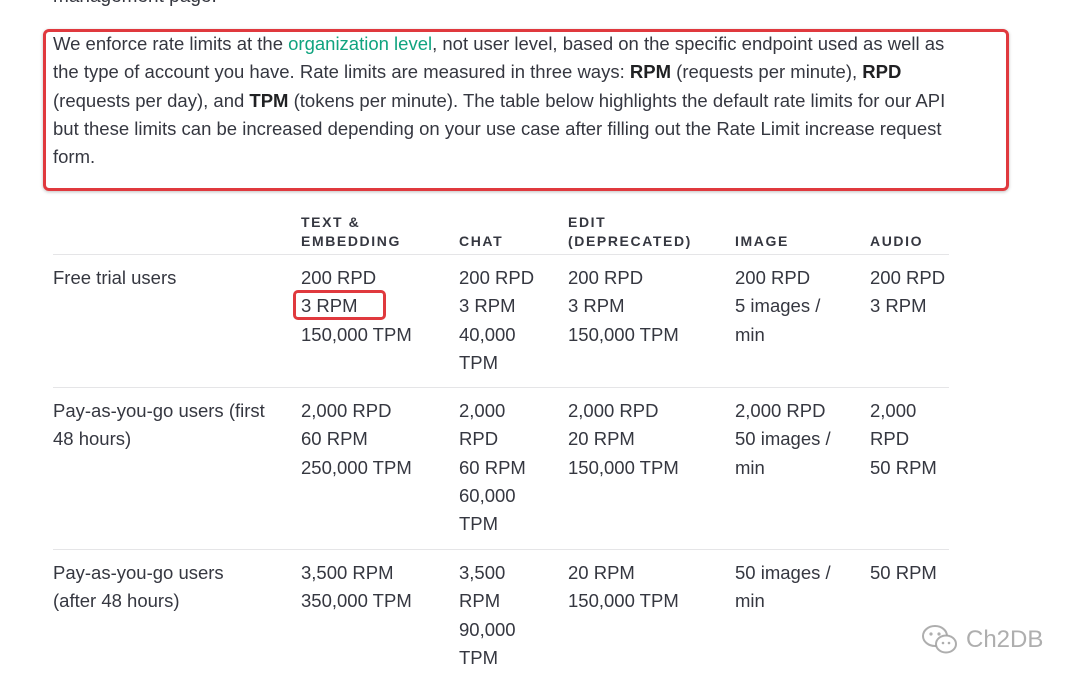 The width and height of the screenshot is (1080, 687). I want to click on rpm-highlight-box, so click(339, 305).